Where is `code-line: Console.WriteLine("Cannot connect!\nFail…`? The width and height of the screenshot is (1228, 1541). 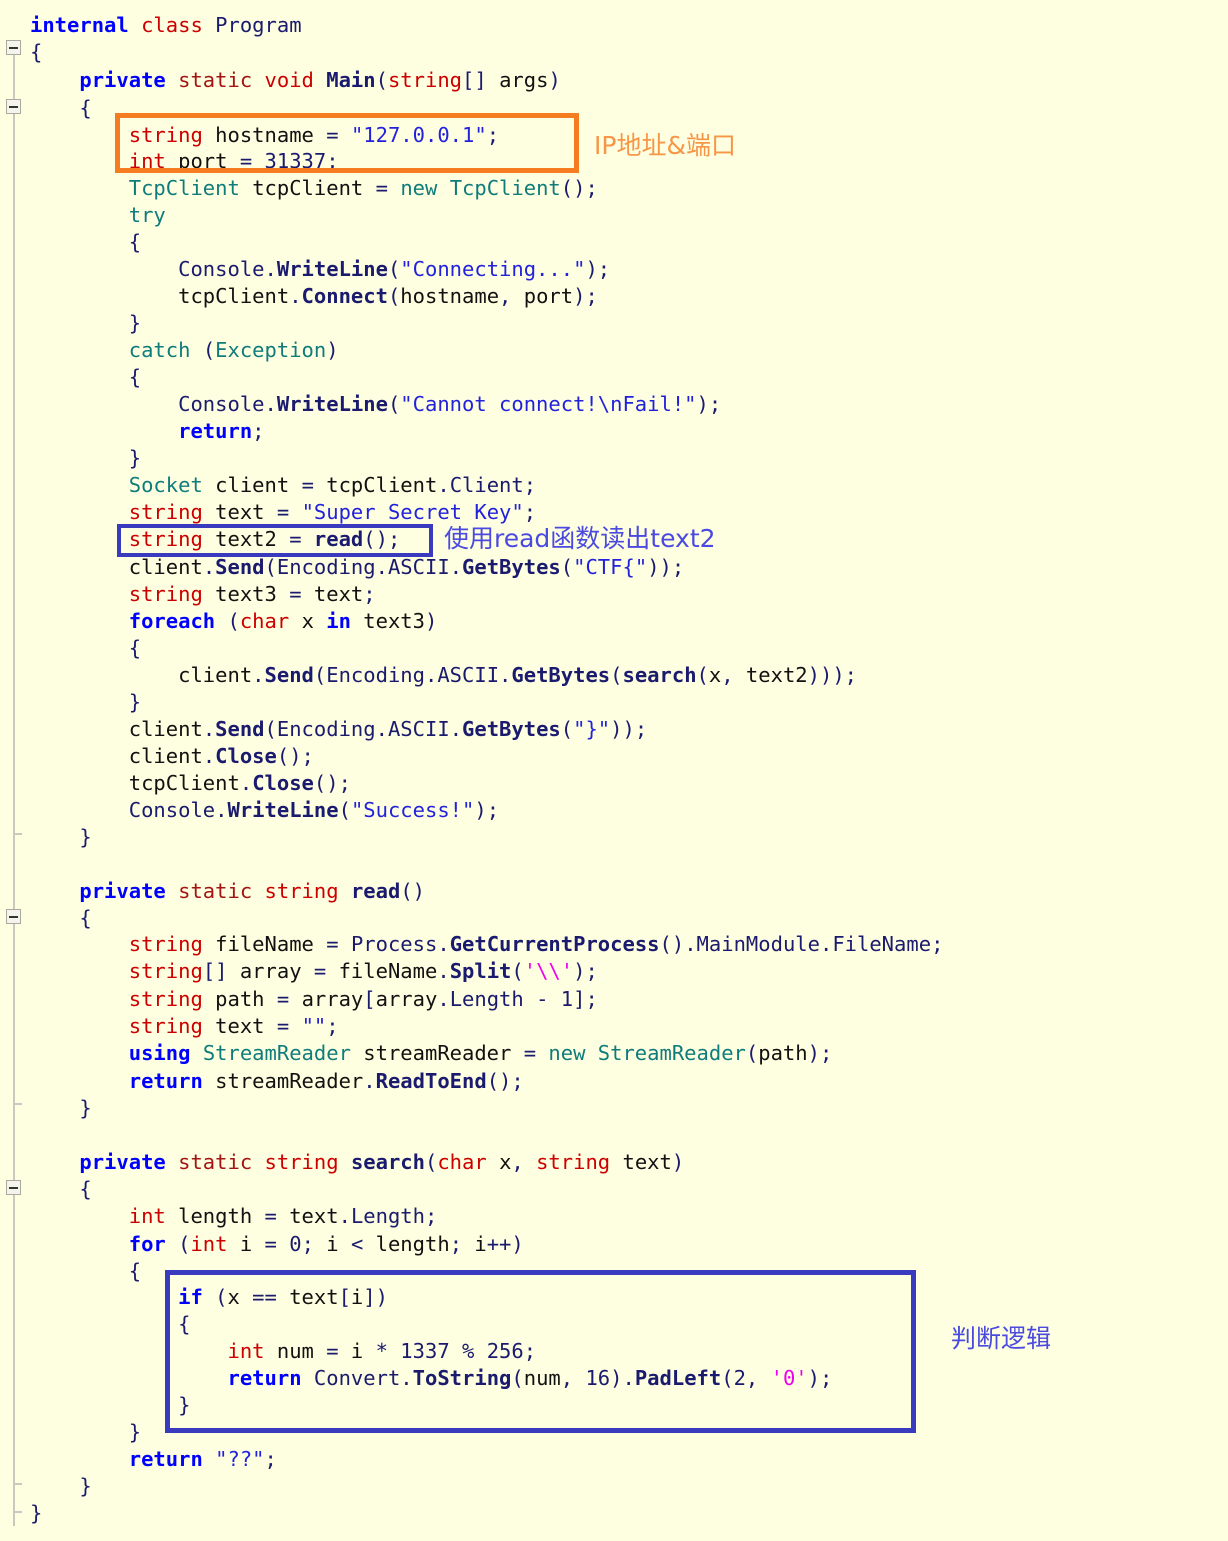
code-line: Console.WriteLine("Cannot connect!\nFail… is located at coordinates (450, 404).